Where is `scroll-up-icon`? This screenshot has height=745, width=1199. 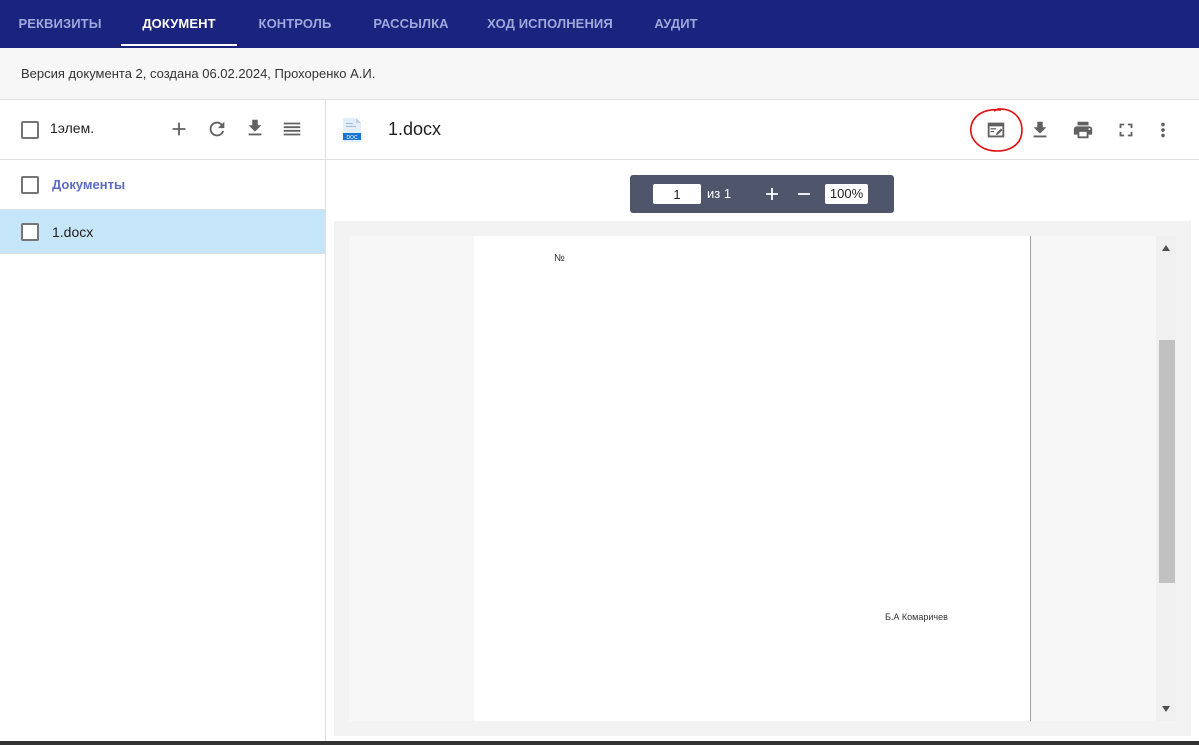
scroll-up-icon is located at coordinates (1166, 248).